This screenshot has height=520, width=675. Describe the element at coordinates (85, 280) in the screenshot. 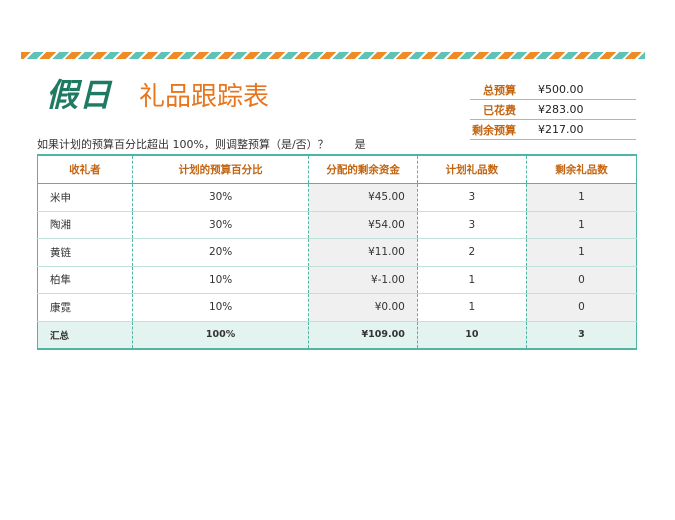

I see `cell-recipient: 柏隼` at that location.